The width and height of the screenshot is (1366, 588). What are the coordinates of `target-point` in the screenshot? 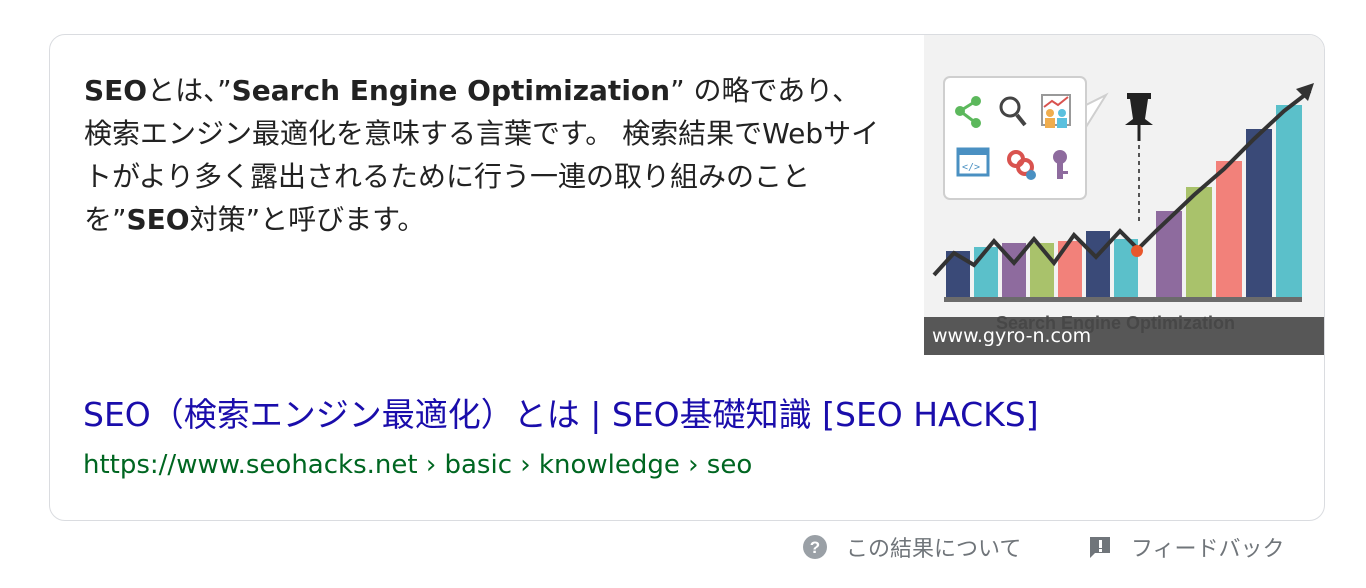 It's located at (1137, 251).